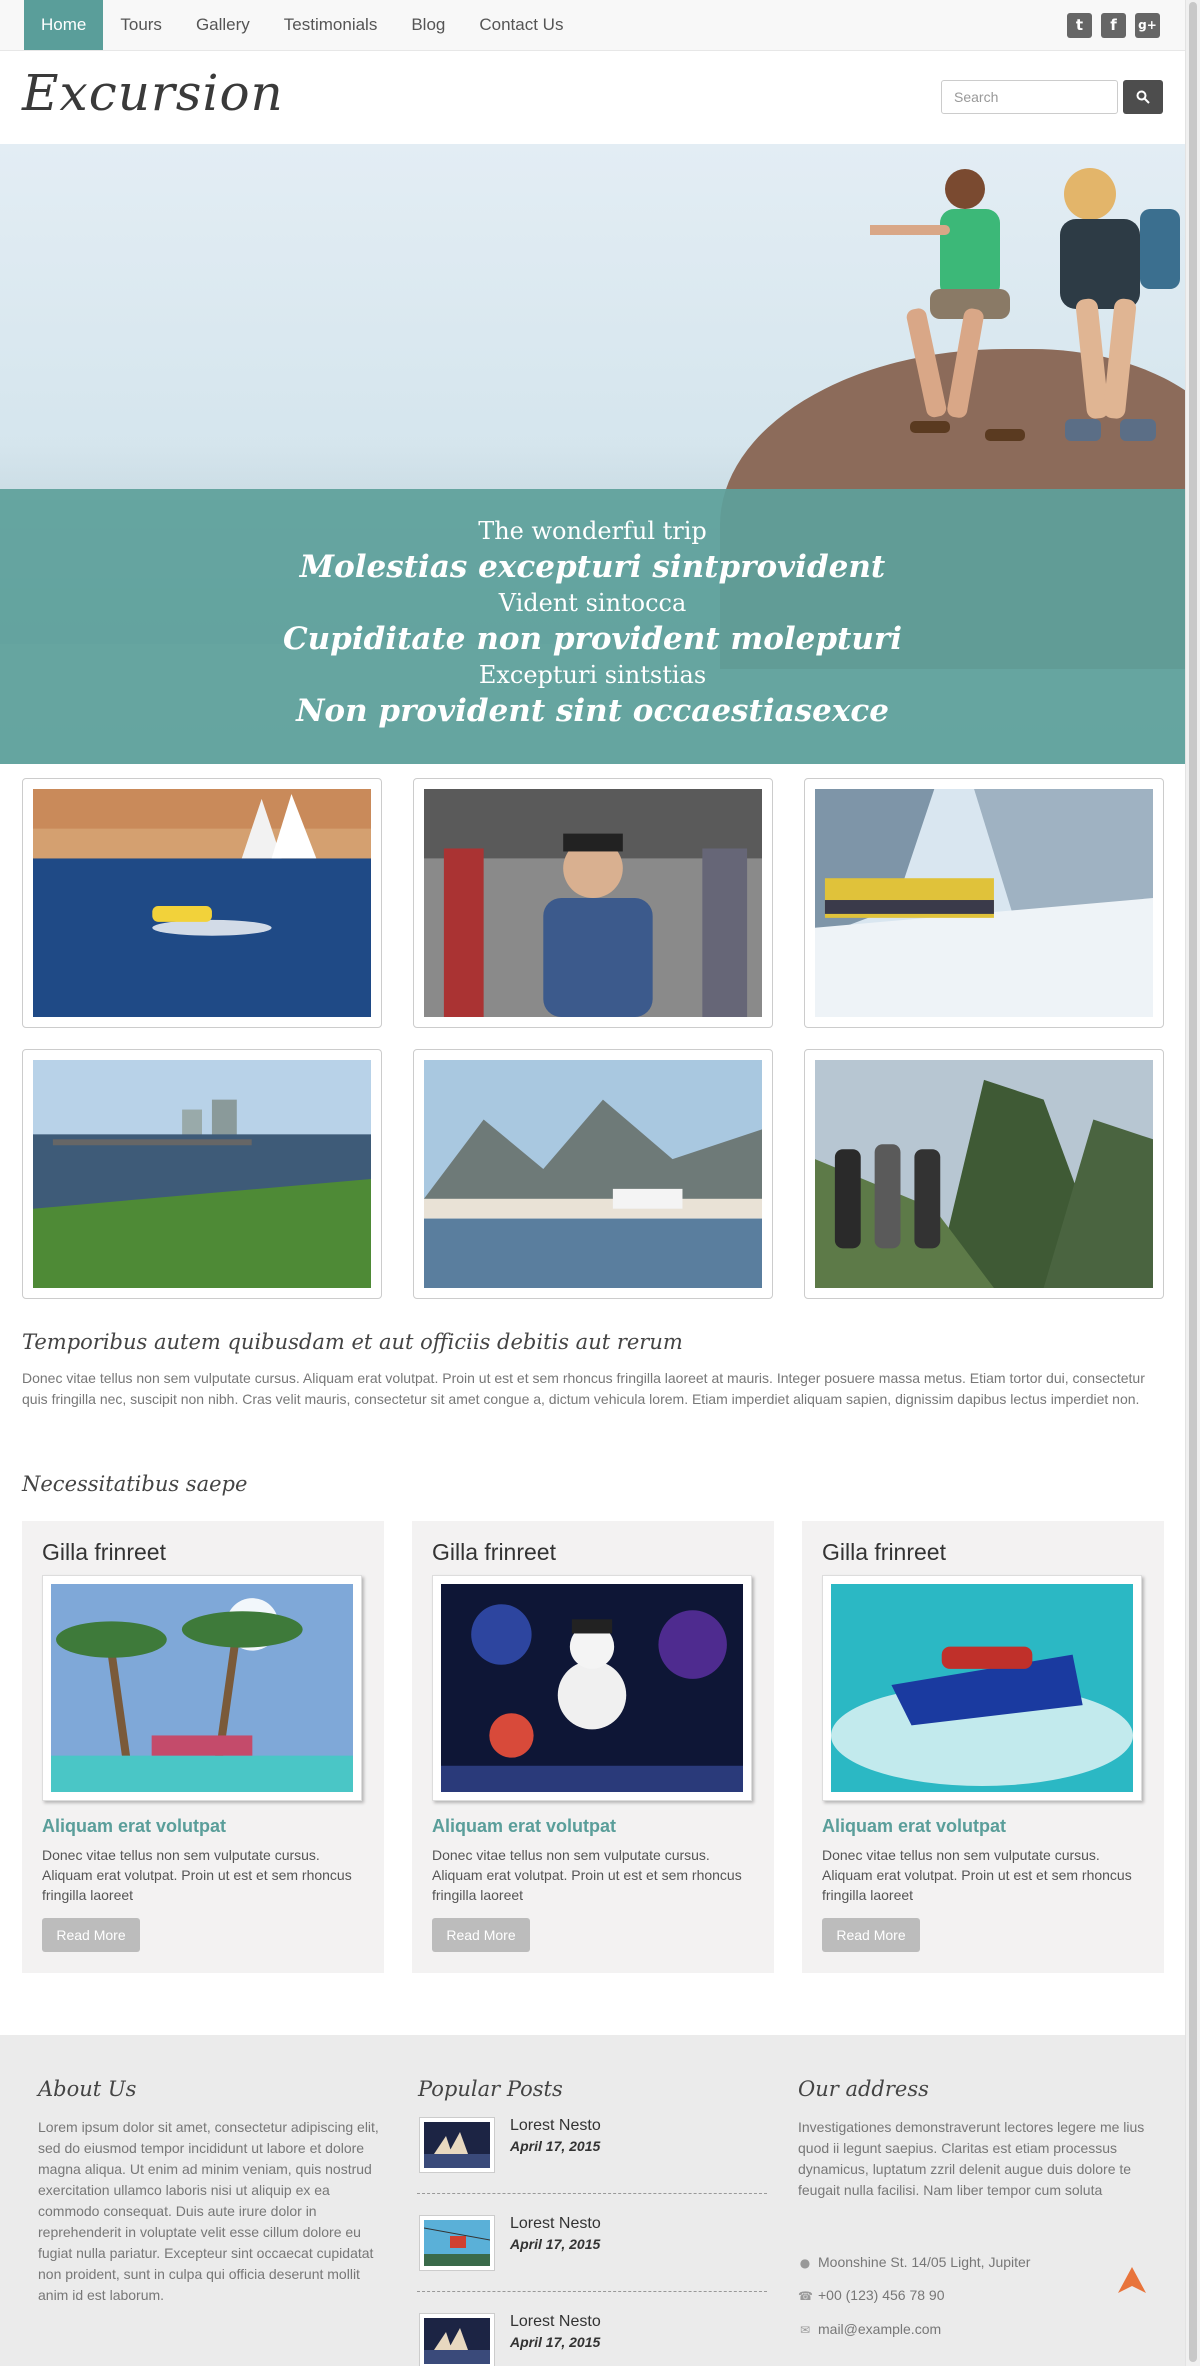  I want to click on gallery-item-machu-picchu, so click(984, 1174).